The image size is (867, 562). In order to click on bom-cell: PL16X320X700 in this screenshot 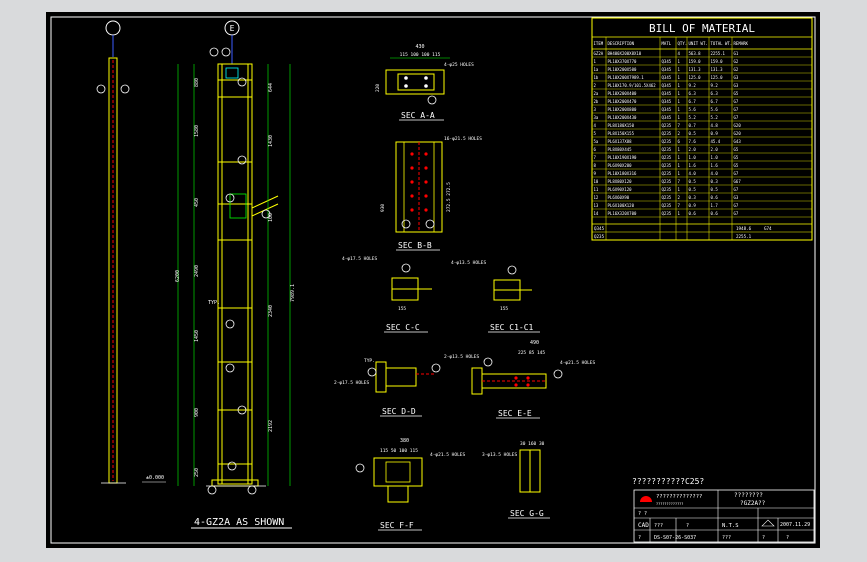, I will do `click(622, 213)`.